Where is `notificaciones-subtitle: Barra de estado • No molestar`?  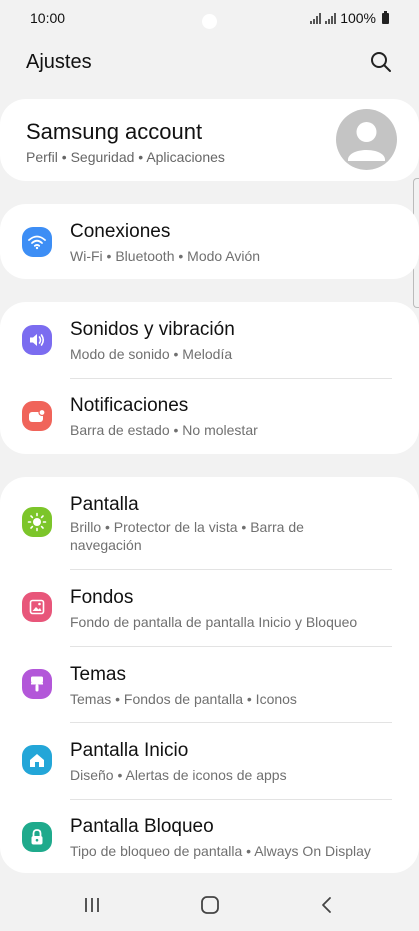 notificaciones-subtitle: Barra de estado • No molestar is located at coordinates (164, 430).